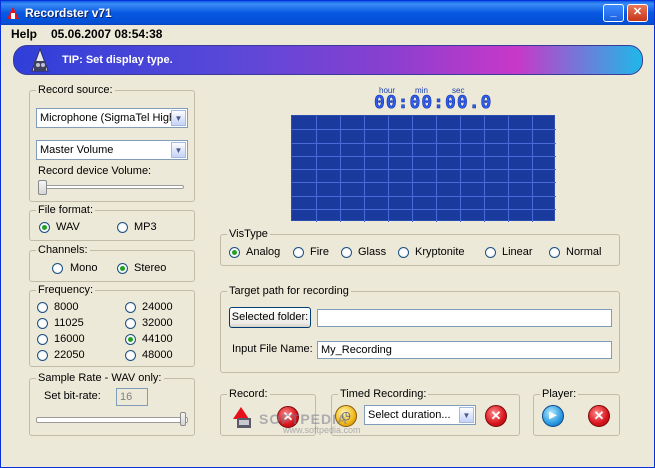  What do you see at coordinates (490, 252) in the screenshot?
I see `radio-linear` at bounding box center [490, 252].